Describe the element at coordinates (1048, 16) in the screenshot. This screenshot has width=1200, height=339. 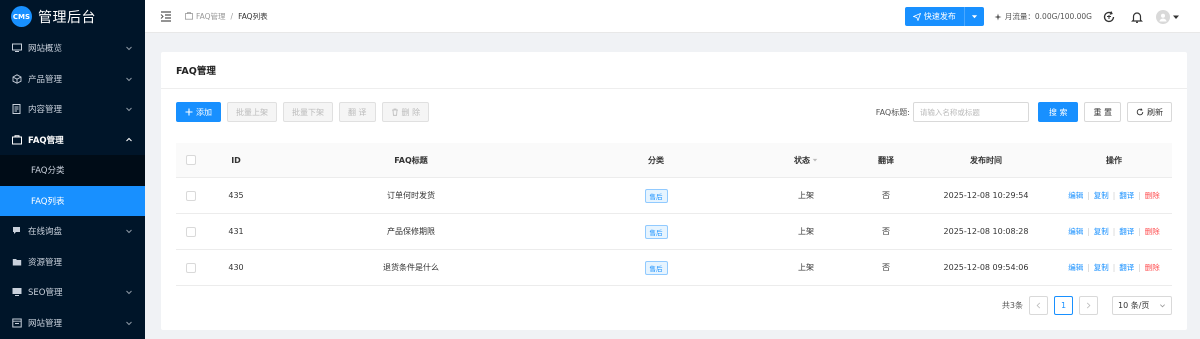
I see `traffic-label: 月流量：0.00G/100.00G` at that location.